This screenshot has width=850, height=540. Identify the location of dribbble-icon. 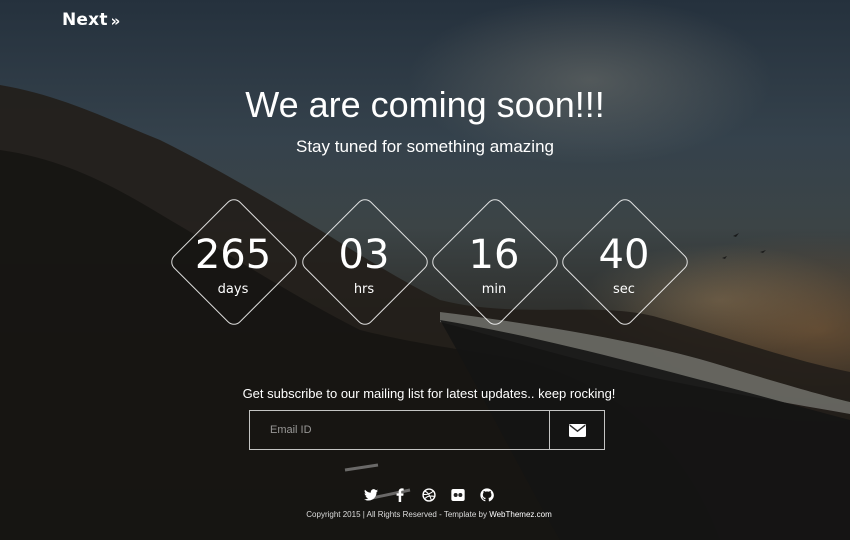
(429, 494).